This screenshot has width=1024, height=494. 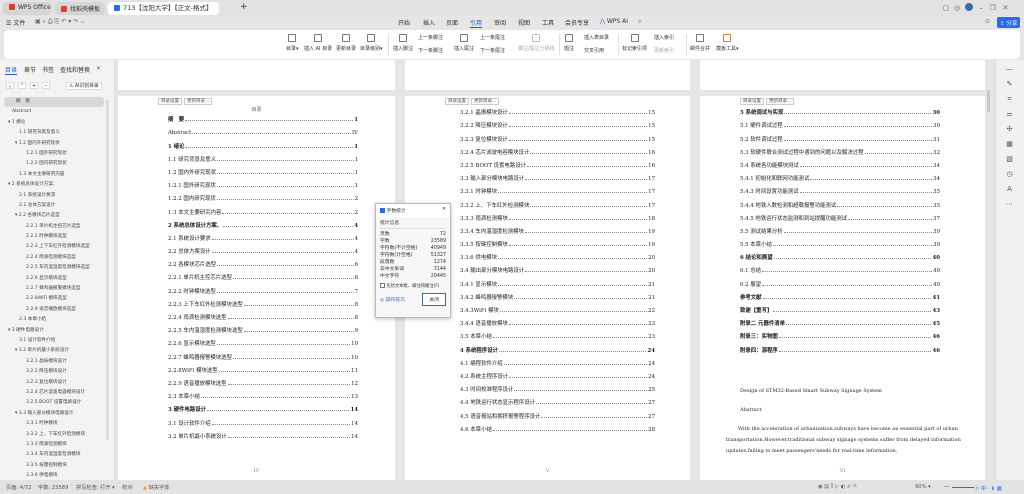 What do you see at coordinates (54, 435) in the screenshot?
I see `toc-tree-item: 3.3.2 上、下车红外检测模块` at bounding box center [54, 435].